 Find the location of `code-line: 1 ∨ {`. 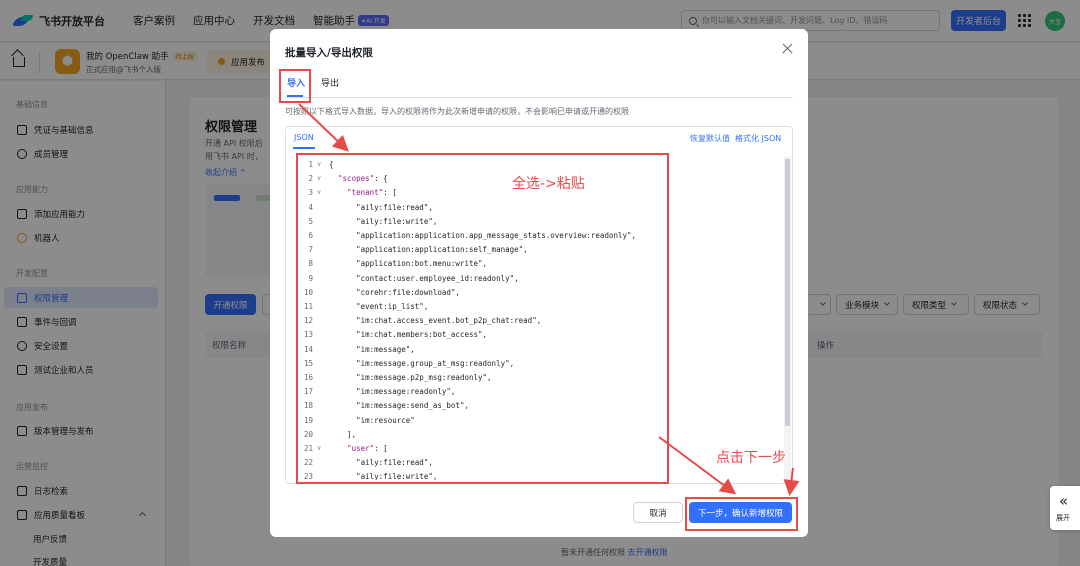

code-line: 1 ∨ { is located at coordinates (537, 167).